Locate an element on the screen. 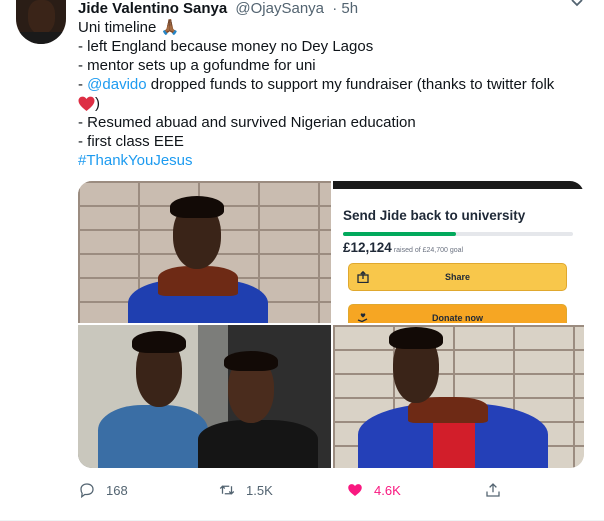  share-icon is located at coordinates (493, 490).